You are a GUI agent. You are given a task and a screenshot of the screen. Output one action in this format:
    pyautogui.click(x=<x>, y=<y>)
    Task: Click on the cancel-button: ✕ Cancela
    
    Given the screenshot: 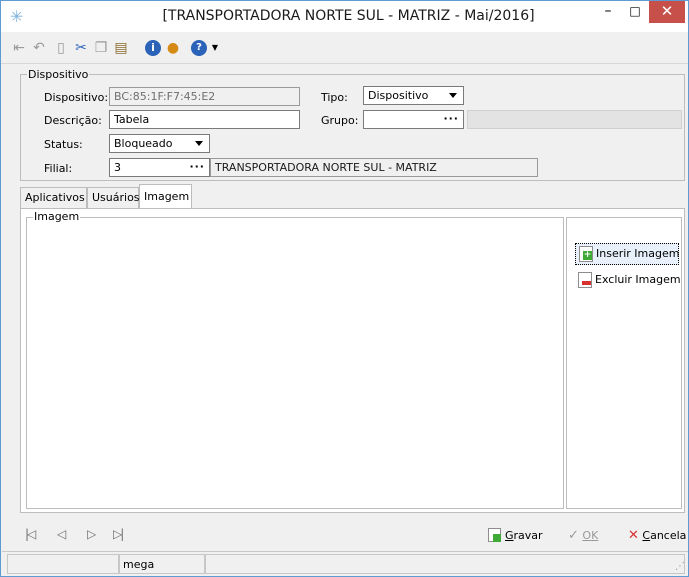 What is the action you would take?
    pyautogui.click(x=657, y=535)
    